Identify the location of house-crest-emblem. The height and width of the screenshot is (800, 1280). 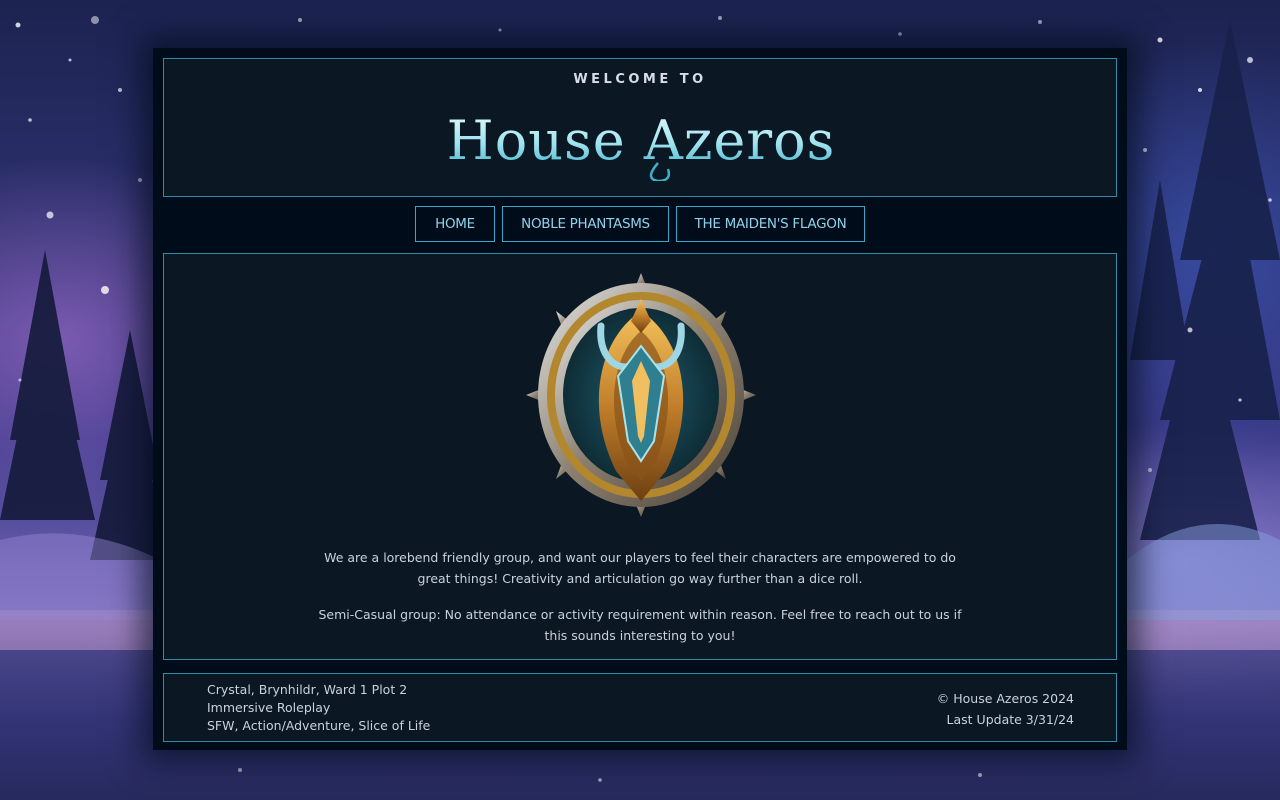
(641, 395).